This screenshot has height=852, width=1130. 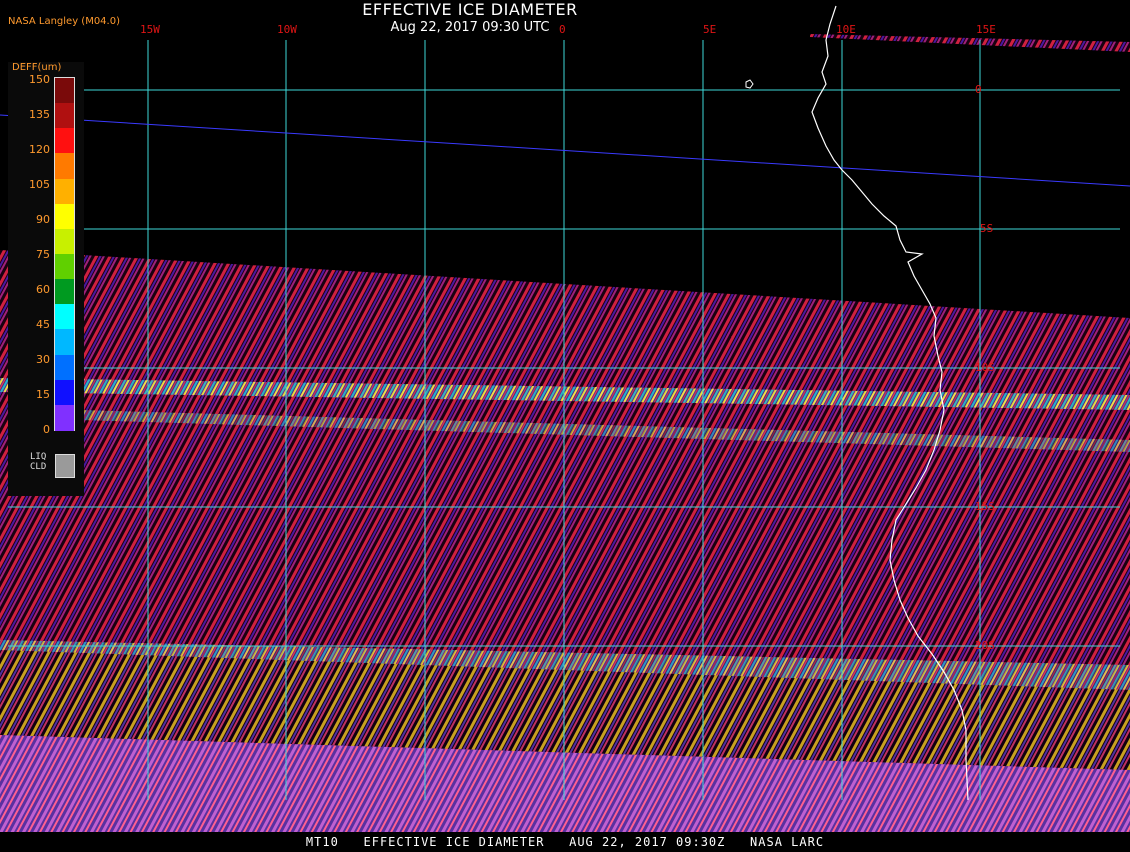 I want to click on legend-tick: 150, so click(x=39, y=79).